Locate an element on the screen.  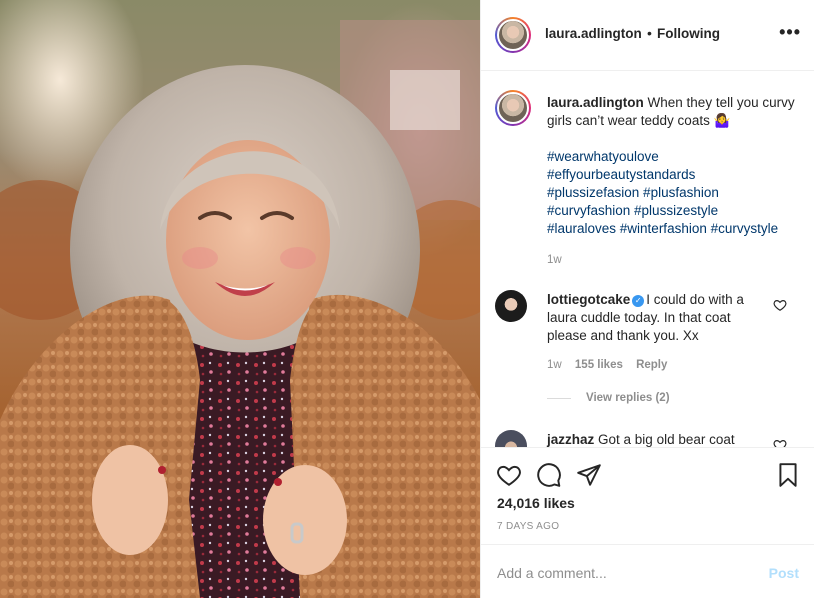
add-comment-bar: Add a comment... Post is located at coordinates (647, 571).